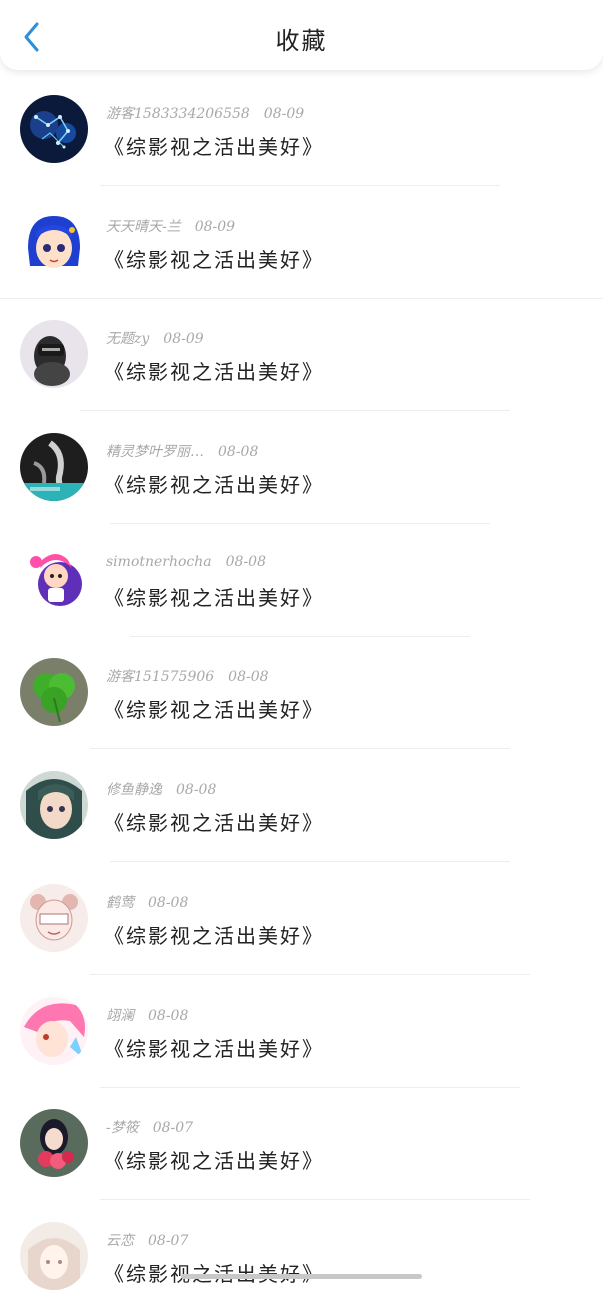 The width and height of the screenshot is (603, 1315). I want to click on list-item: simotnerhocha 08-08 《综影视之活出美好》, so click(301, 582).